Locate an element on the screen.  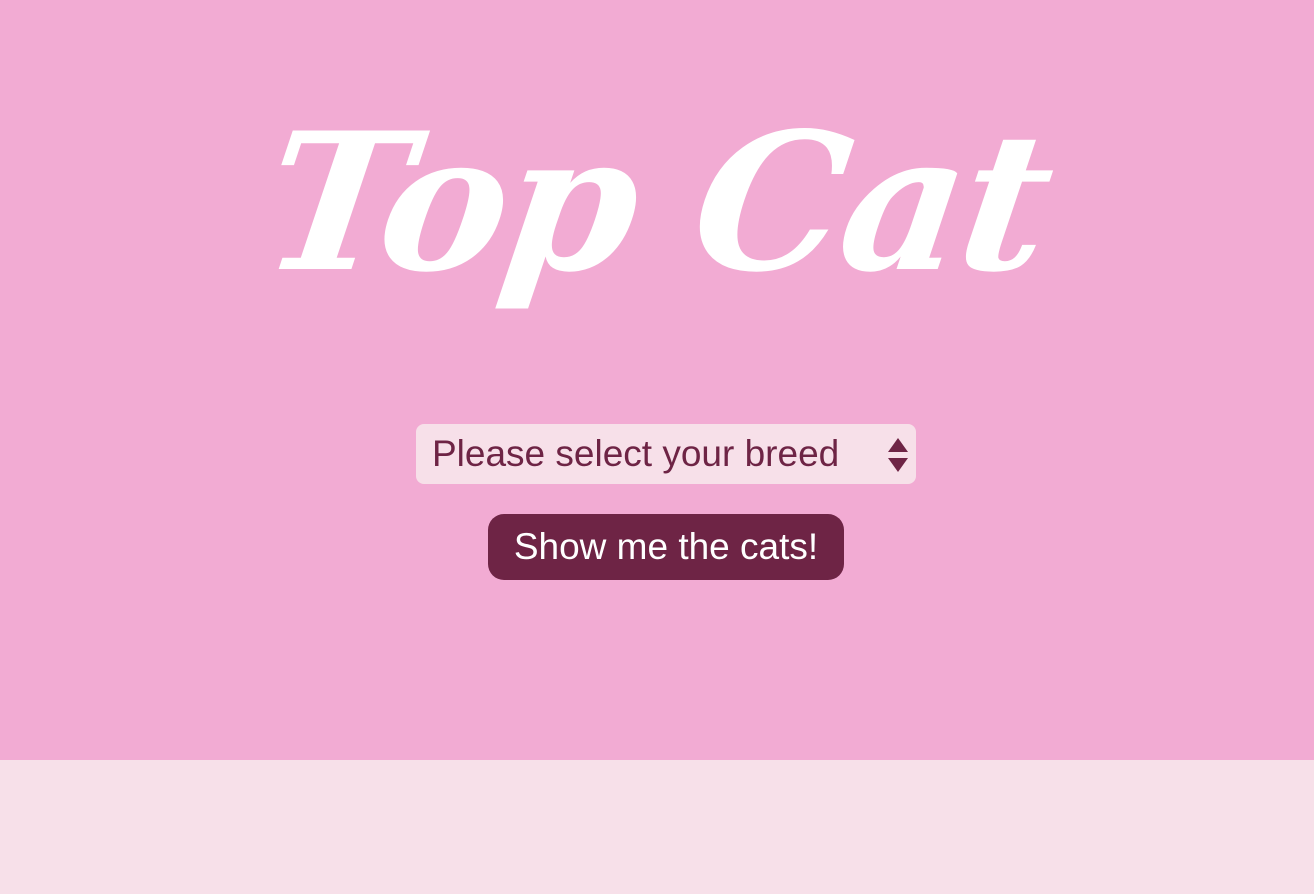
footer is located at coordinates (657, 827).